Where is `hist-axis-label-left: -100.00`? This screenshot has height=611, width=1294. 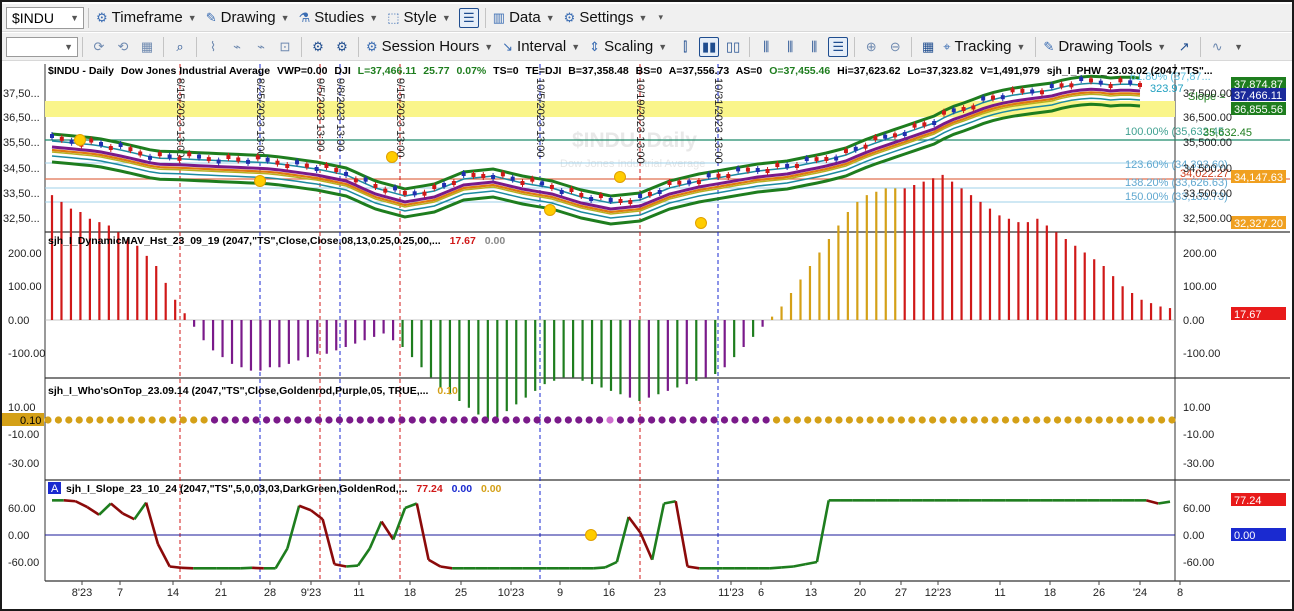 hist-axis-label-left: -100.00 is located at coordinates (26, 354).